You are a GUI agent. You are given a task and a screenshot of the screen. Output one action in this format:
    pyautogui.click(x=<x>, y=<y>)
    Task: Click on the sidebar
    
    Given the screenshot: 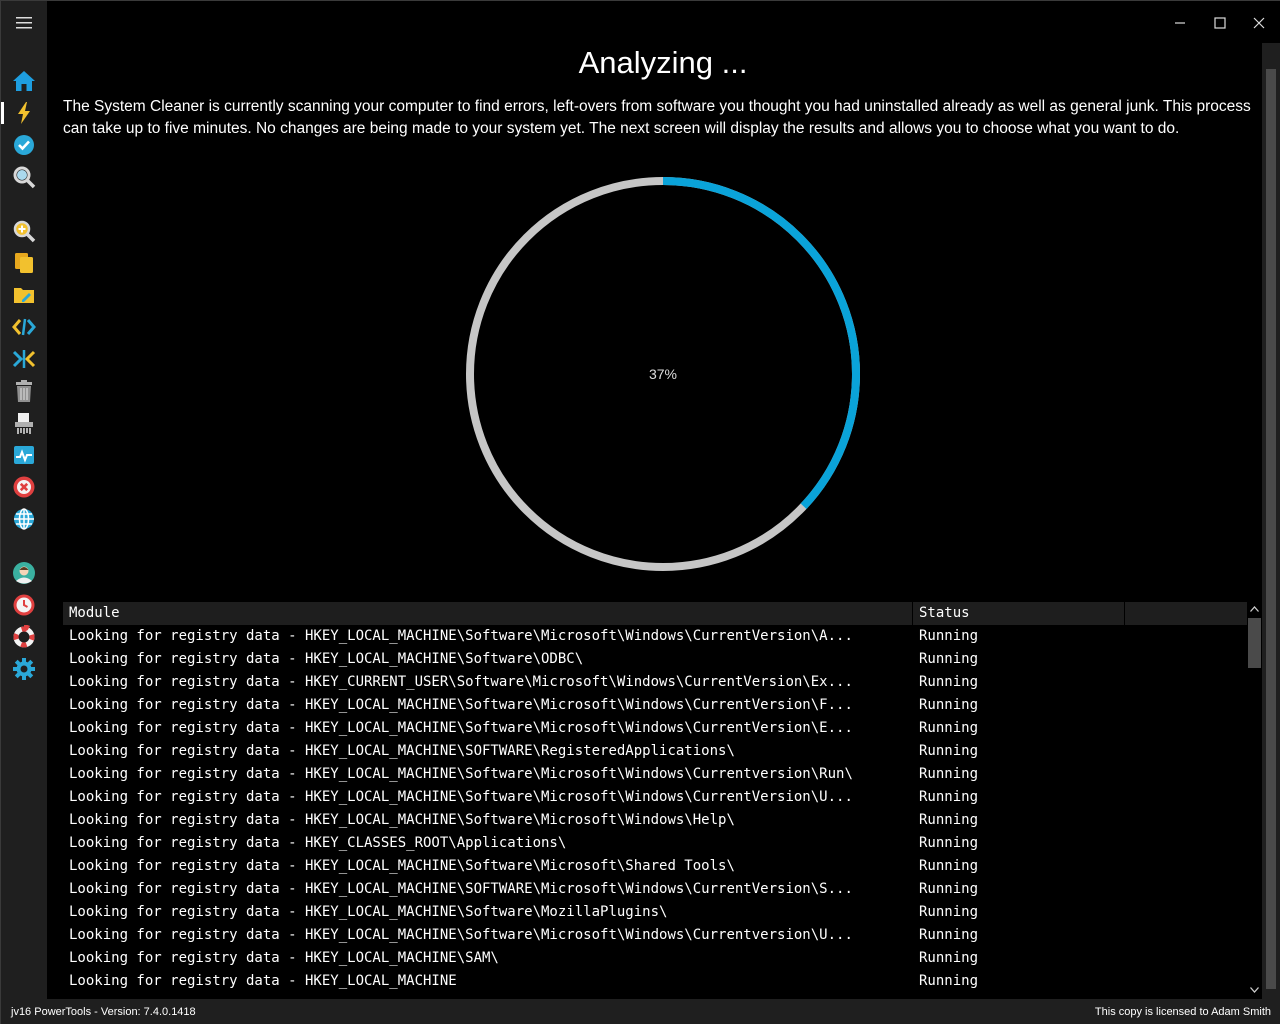 What is the action you would take?
    pyautogui.click(x=24, y=500)
    